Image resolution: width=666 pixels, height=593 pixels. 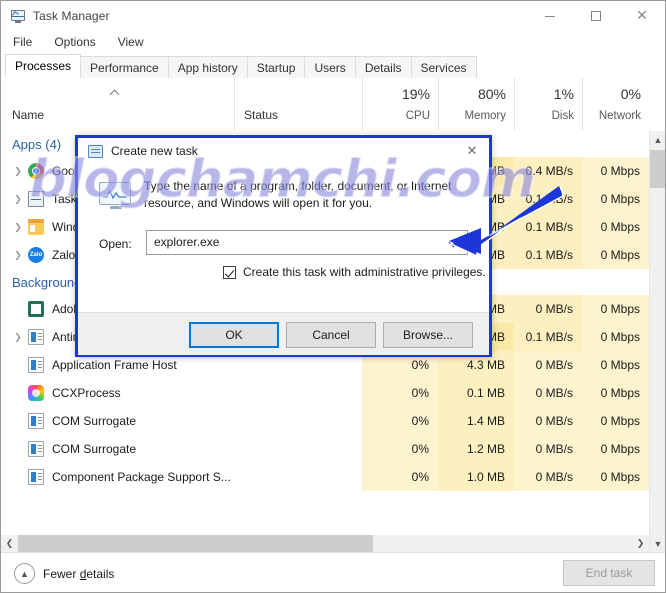 I want to click on ok-button: OK, so click(x=234, y=335).